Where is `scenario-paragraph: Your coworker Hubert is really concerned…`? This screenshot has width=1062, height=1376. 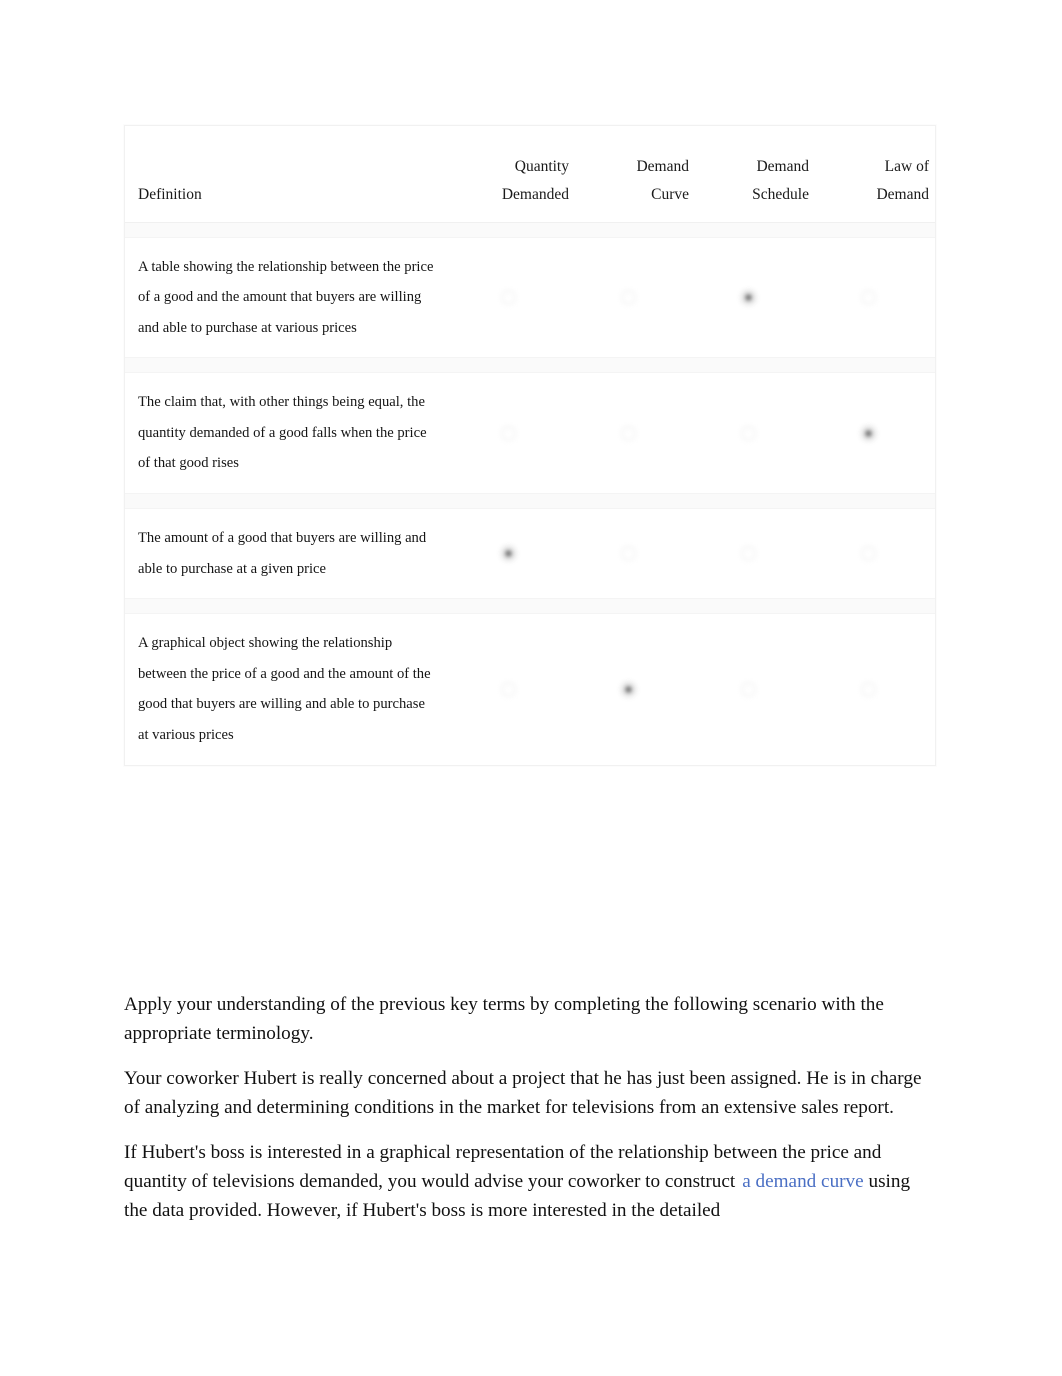 scenario-paragraph: Your coworker Hubert is really concerned… is located at coordinates (523, 1093).